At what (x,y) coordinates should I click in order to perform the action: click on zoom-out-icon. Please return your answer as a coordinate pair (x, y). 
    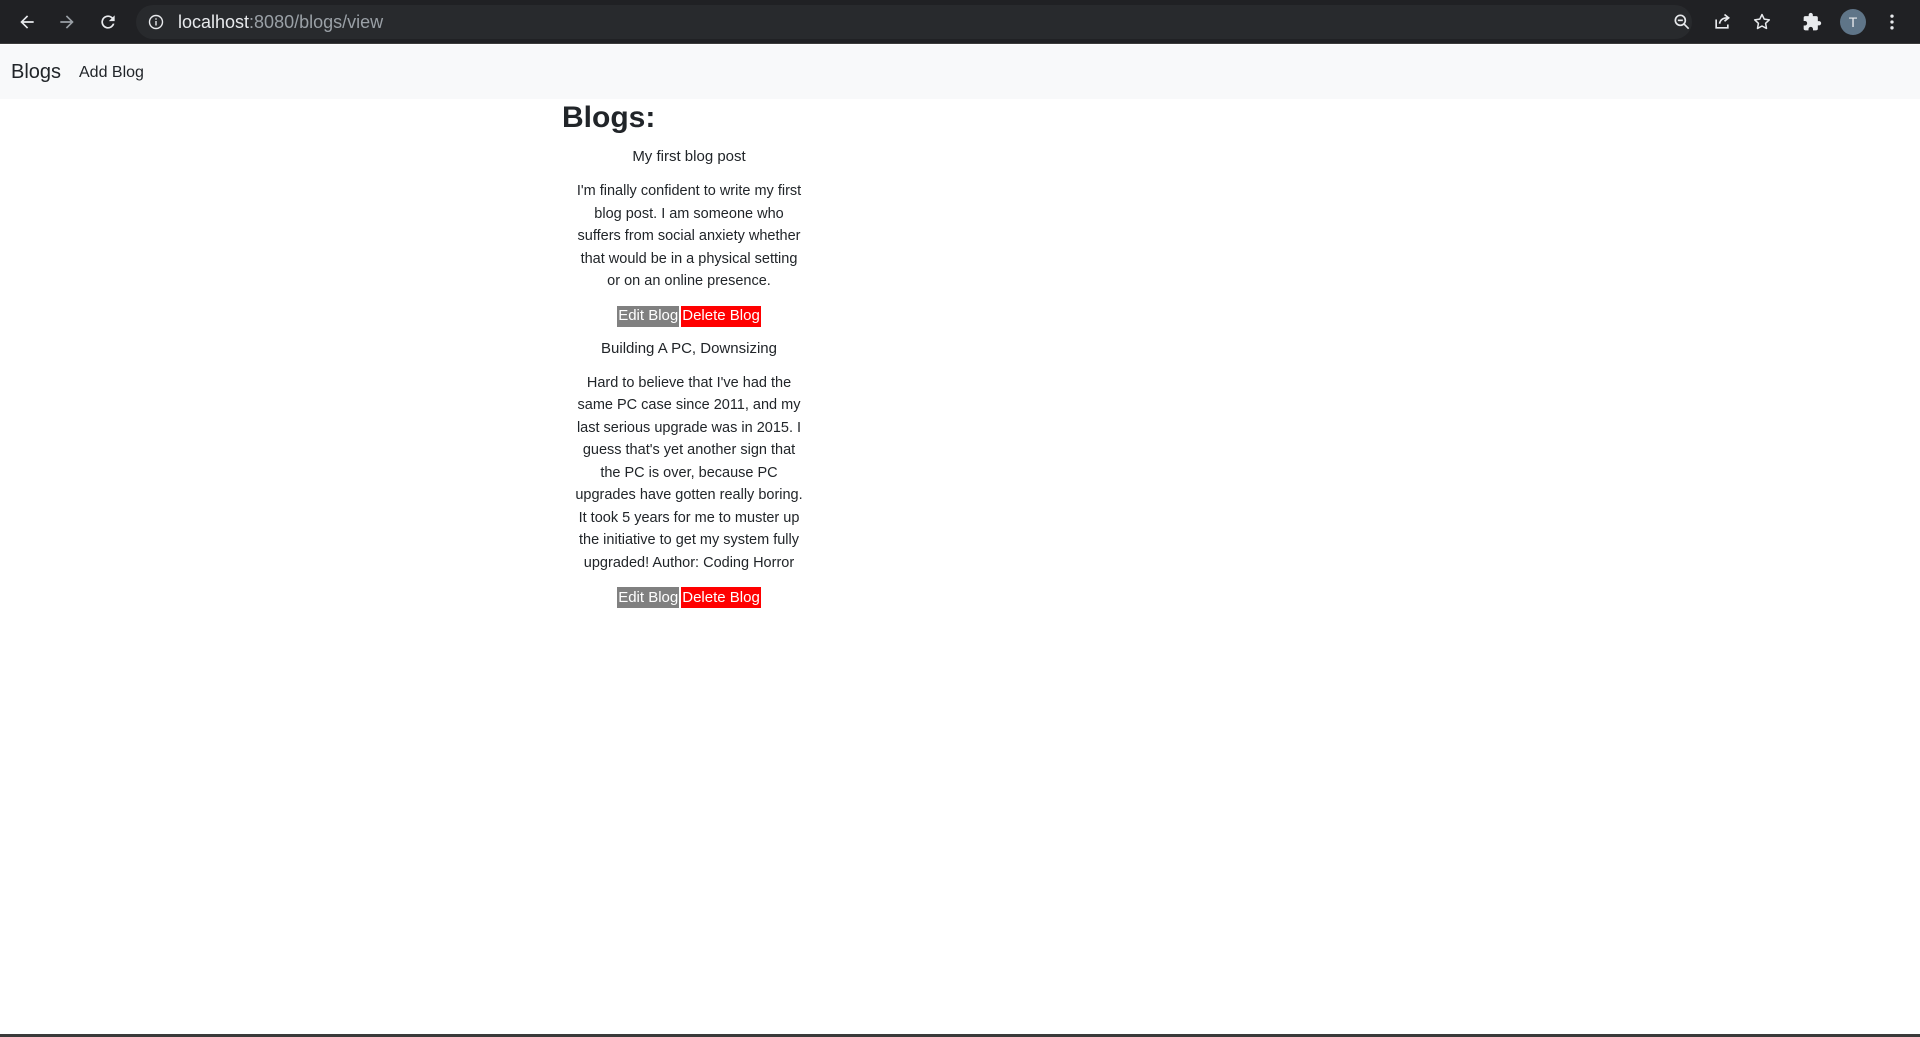
    Looking at the image, I should click on (1682, 22).